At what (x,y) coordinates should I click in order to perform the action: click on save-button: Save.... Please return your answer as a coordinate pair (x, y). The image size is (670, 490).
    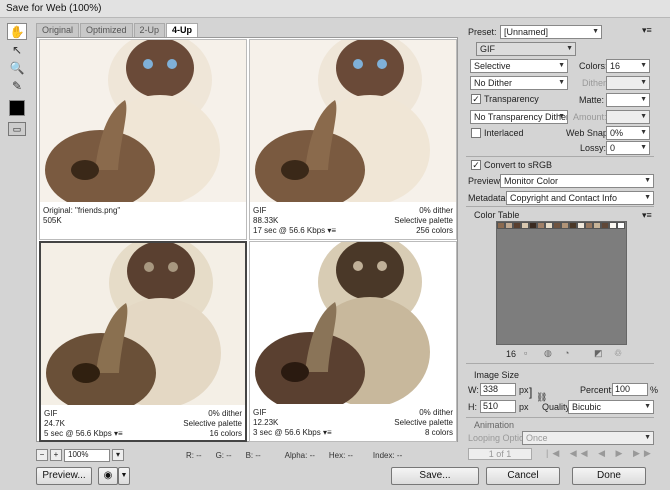
    Looking at the image, I should click on (435, 476).